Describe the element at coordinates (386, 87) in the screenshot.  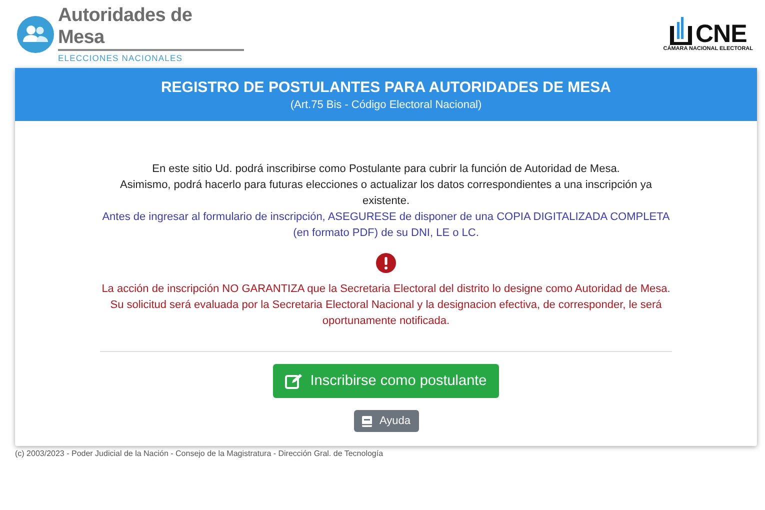
I see `card-title: REGISTRO DE POSTULANTES PARA AUTORIDADES DE MESA` at that location.